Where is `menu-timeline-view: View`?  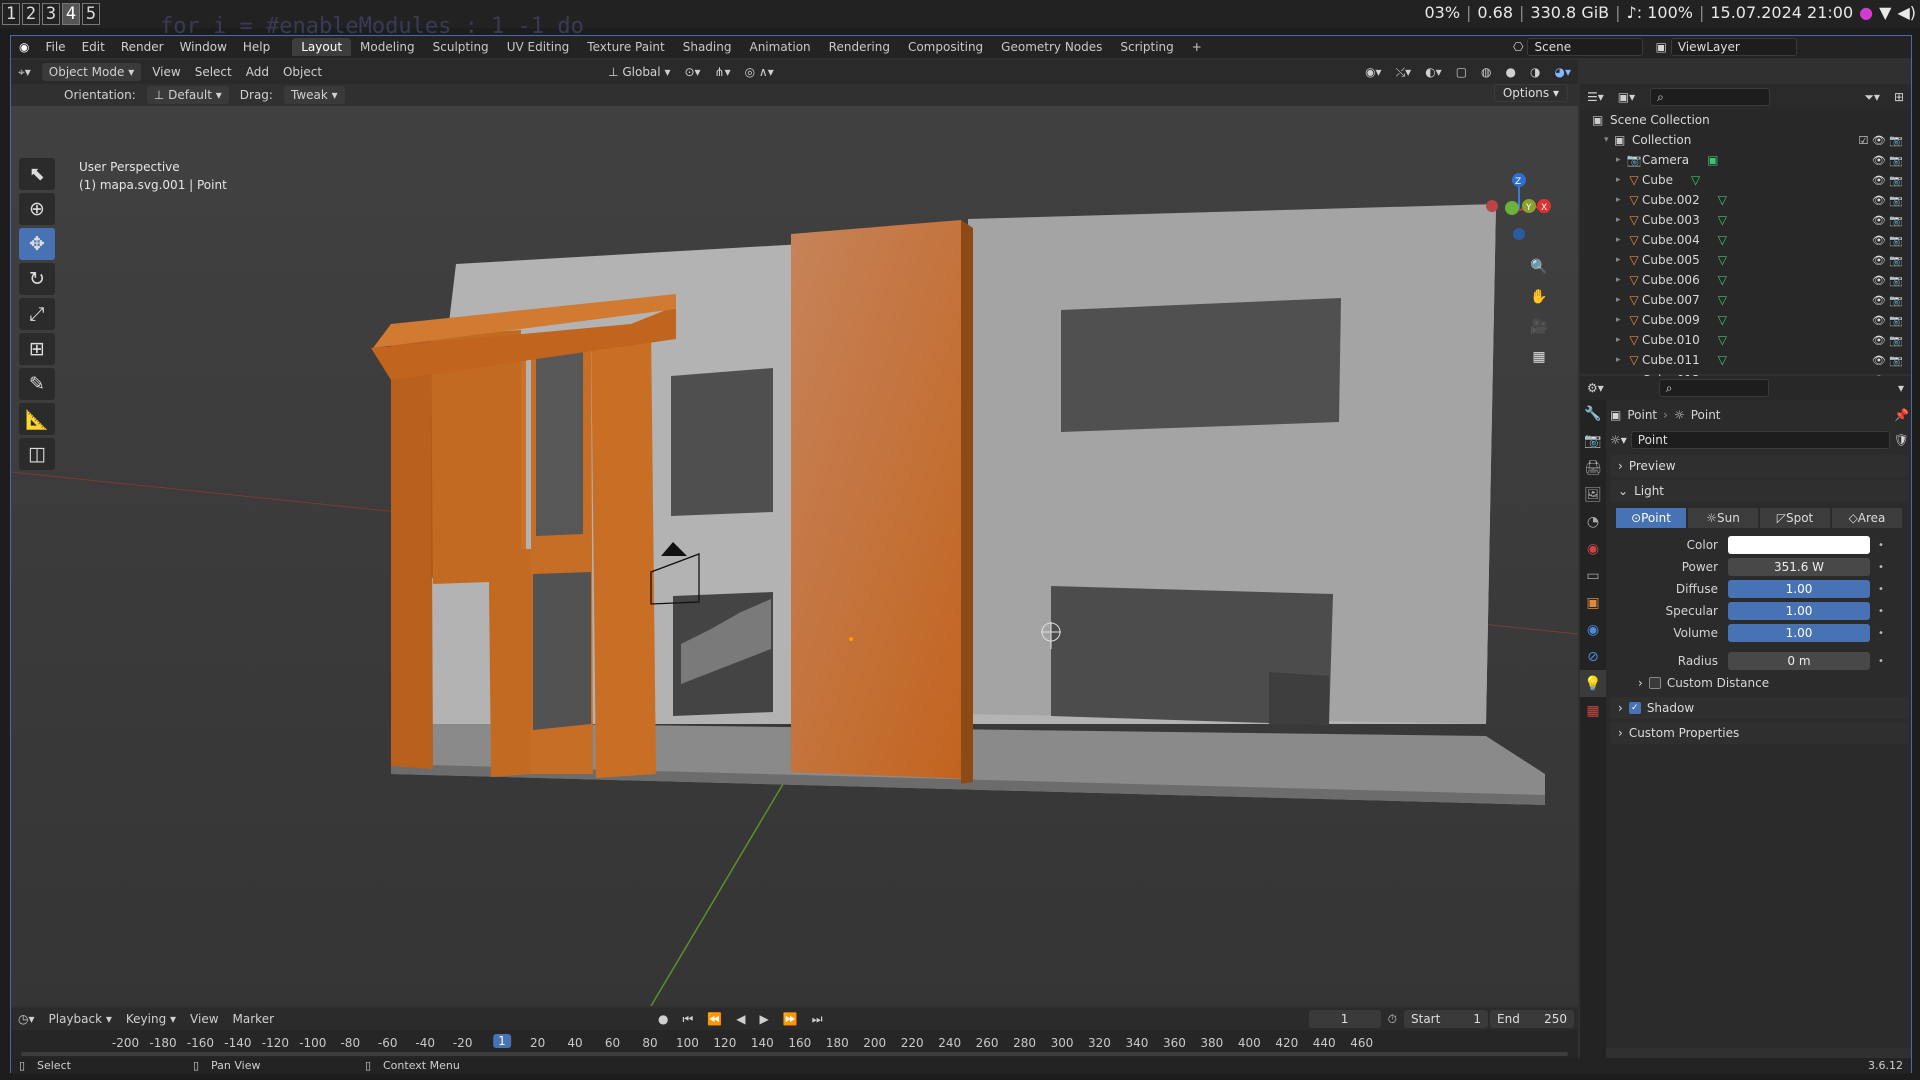 menu-timeline-view: View is located at coordinates (204, 1019).